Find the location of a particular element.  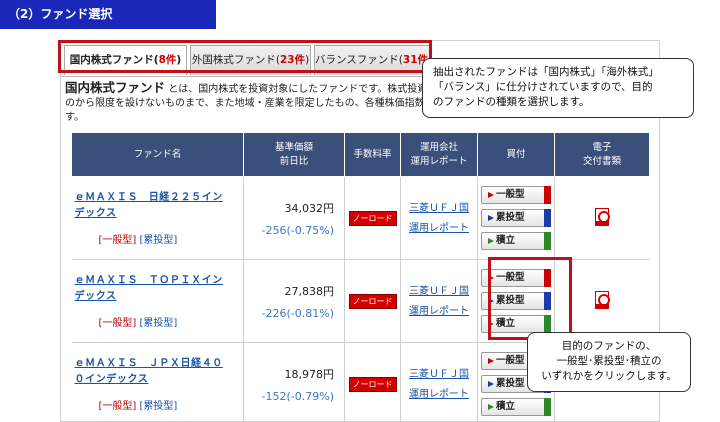

tab-foreign-equity: 外国株式ファンド(23件) is located at coordinates (250, 60).